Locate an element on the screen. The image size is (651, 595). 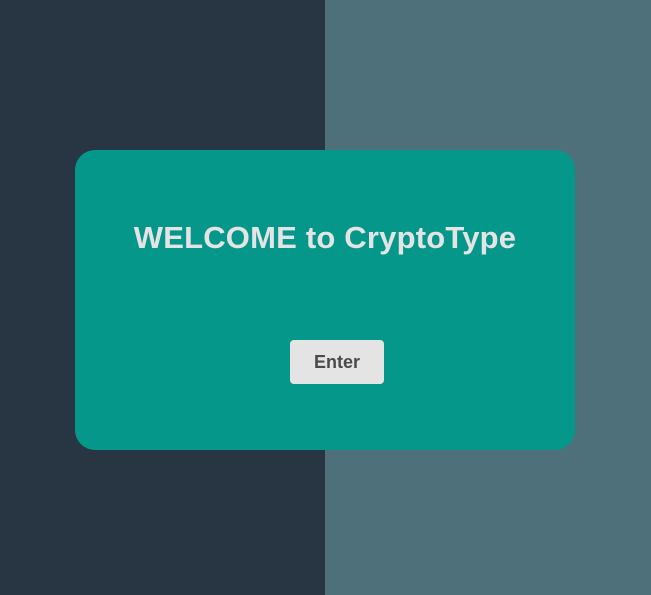
enter-button: Enter is located at coordinates (337, 362).